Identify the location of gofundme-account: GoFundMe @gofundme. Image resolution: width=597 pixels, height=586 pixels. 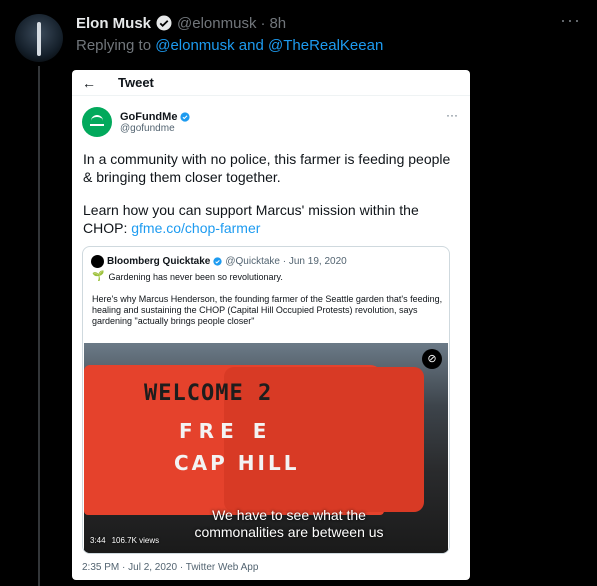
(136, 122).